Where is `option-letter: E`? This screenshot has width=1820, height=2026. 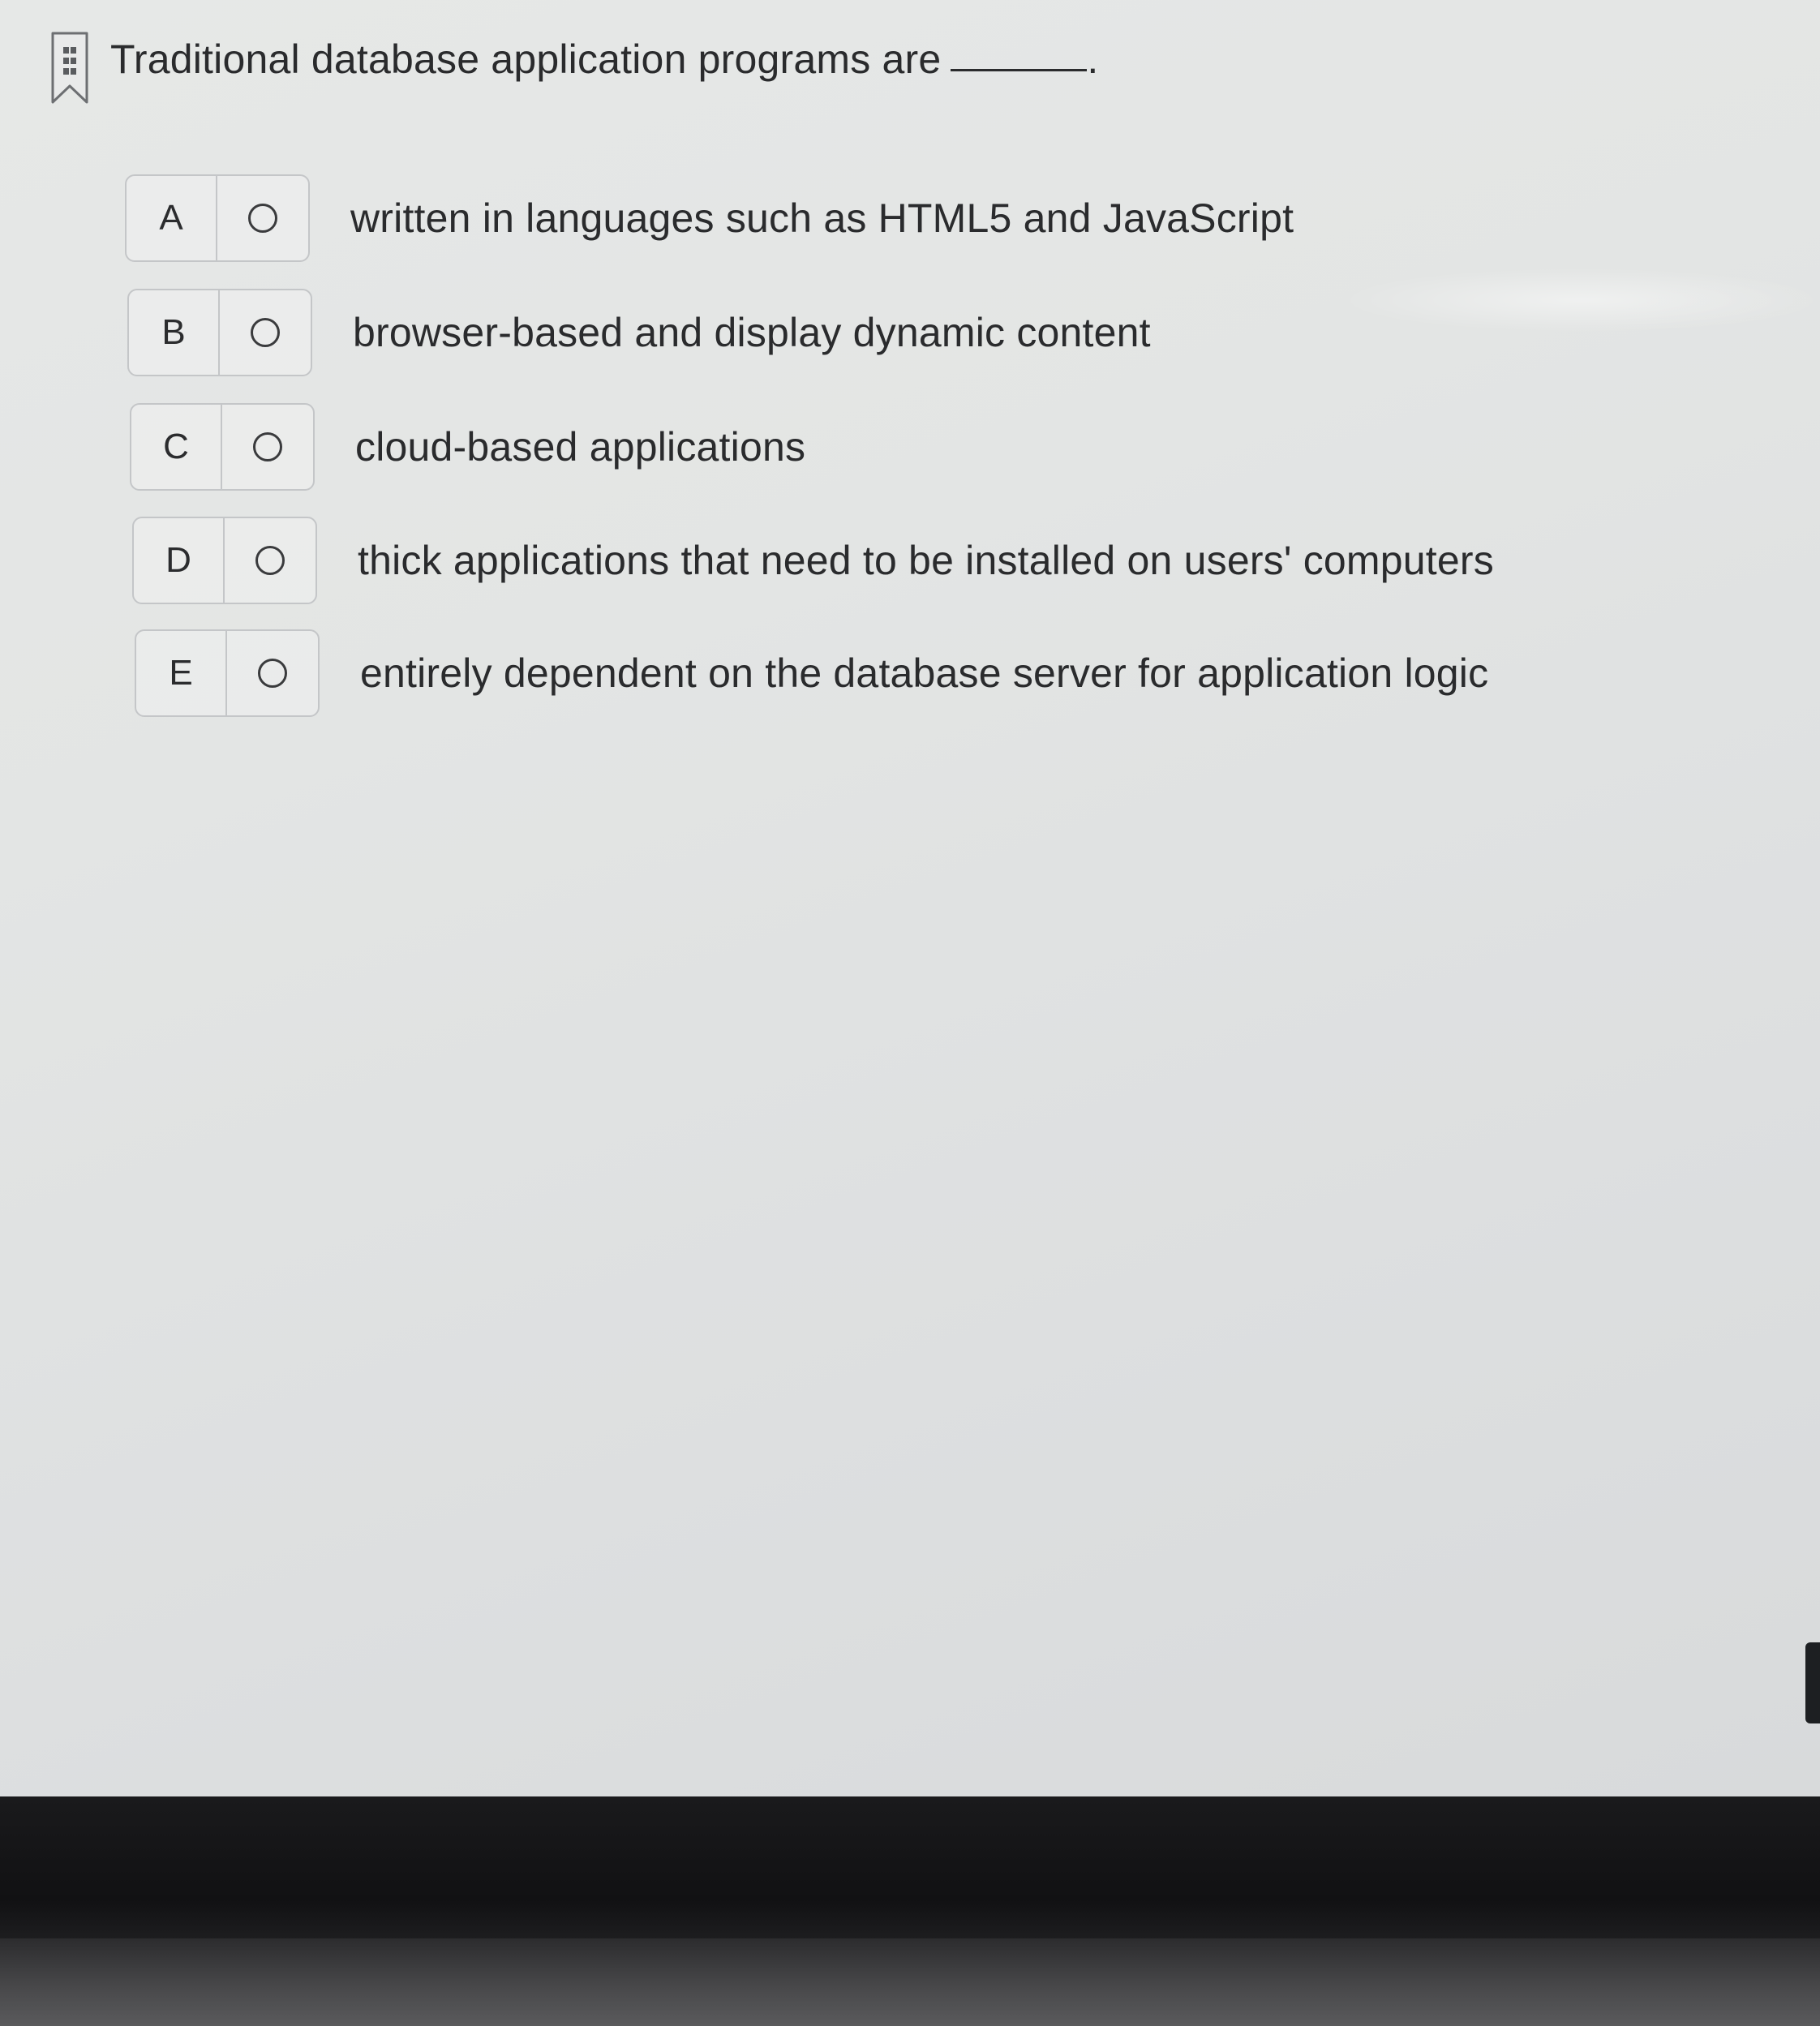 option-letter: E is located at coordinates (182, 673).